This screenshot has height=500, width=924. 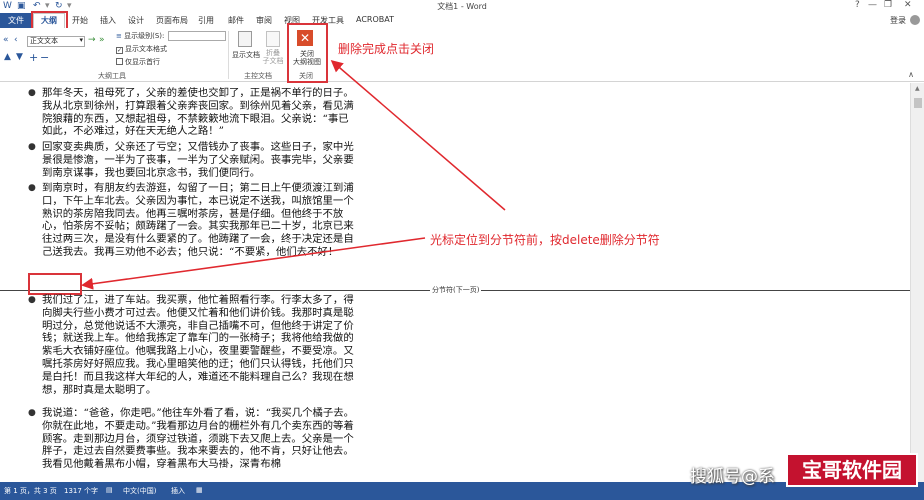 What do you see at coordinates (92, 40) in the screenshot?
I see `demote-icon: →` at bounding box center [92, 40].